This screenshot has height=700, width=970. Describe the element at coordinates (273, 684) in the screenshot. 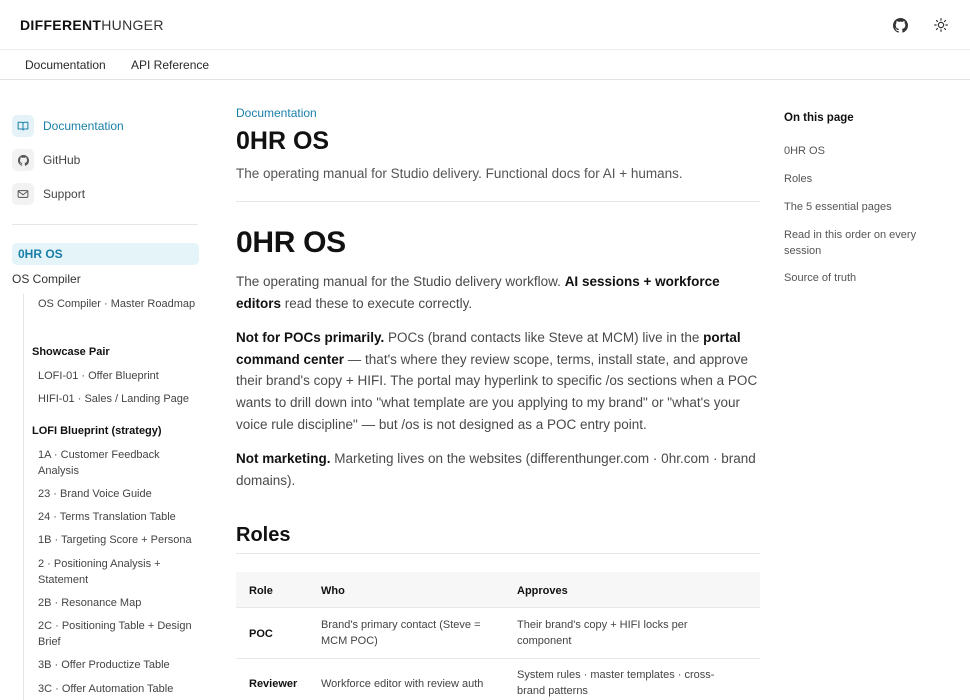

I see `table-cell-role: Reviewer` at that location.